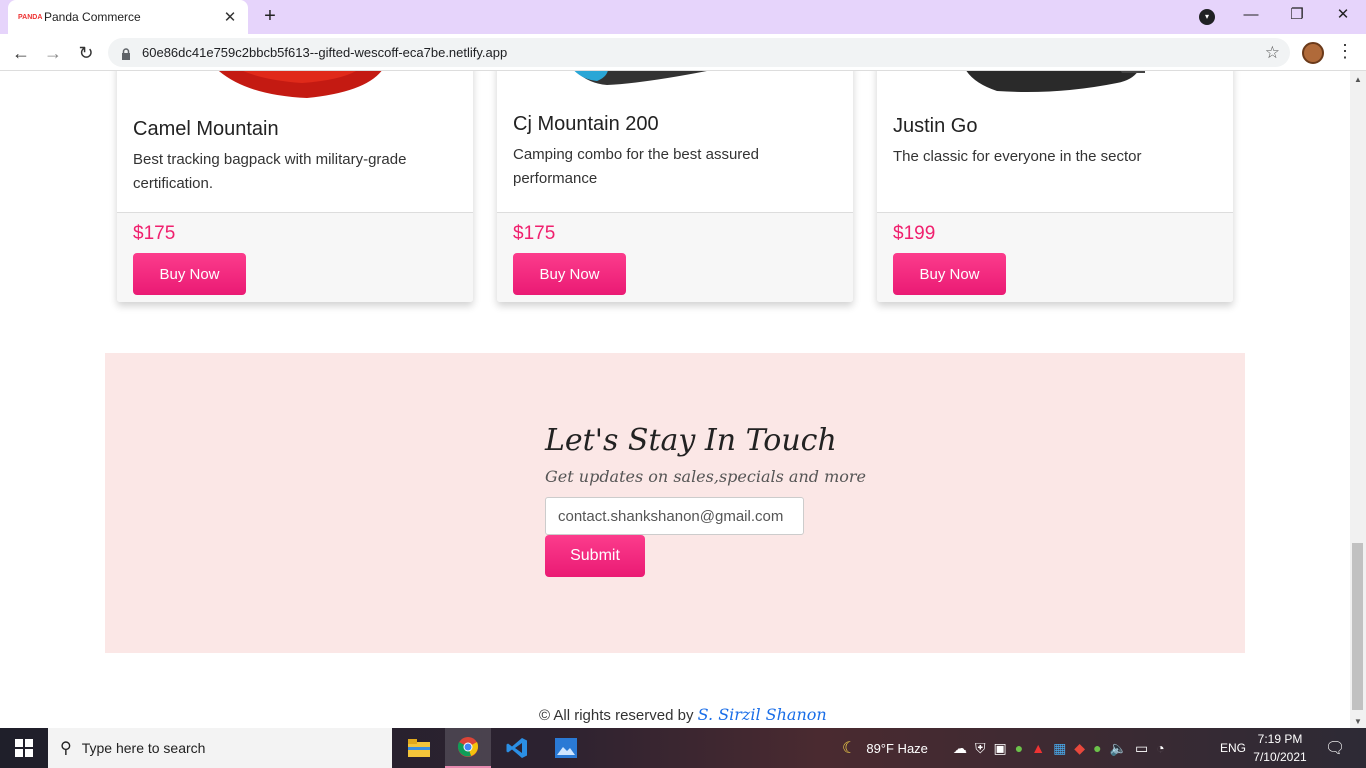 The height and width of the screenshot is (768, 1366). What do you see at coordinates (1280, 757) in the screenshot?
I see `clock-date: 7/10/2021` at bounding box center [1280, 757].